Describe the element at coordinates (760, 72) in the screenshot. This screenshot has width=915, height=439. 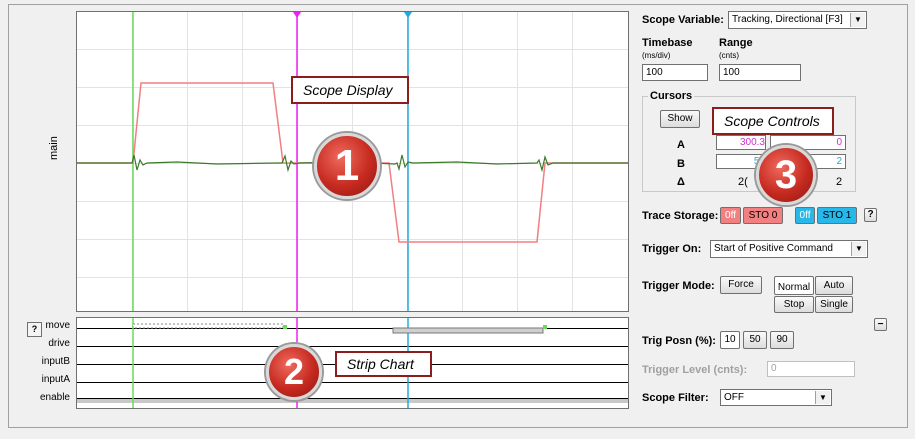
I see `range-input: 100` at that location.